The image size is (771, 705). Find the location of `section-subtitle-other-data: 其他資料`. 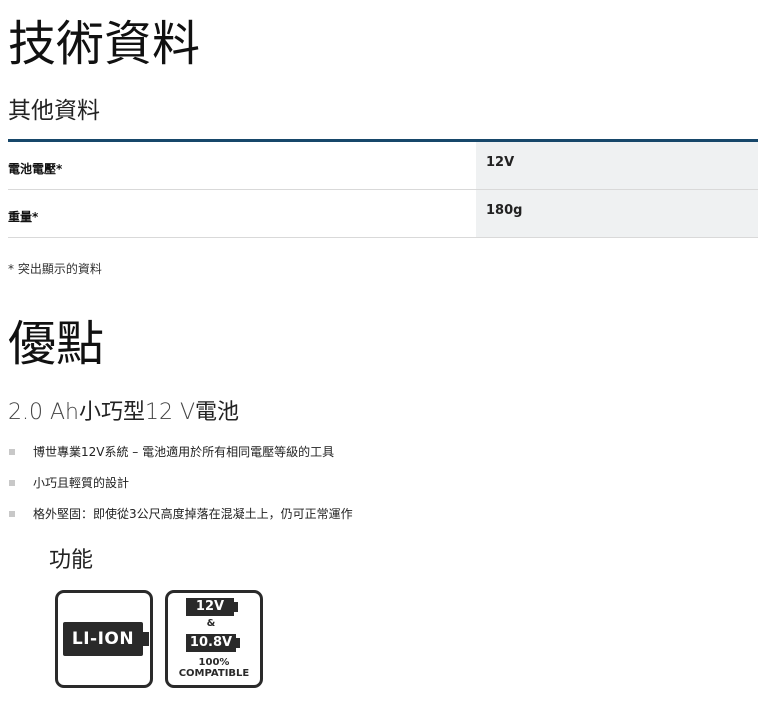

section-subtitle-other-data: 其他資料 is located at coordinates (54, 111).